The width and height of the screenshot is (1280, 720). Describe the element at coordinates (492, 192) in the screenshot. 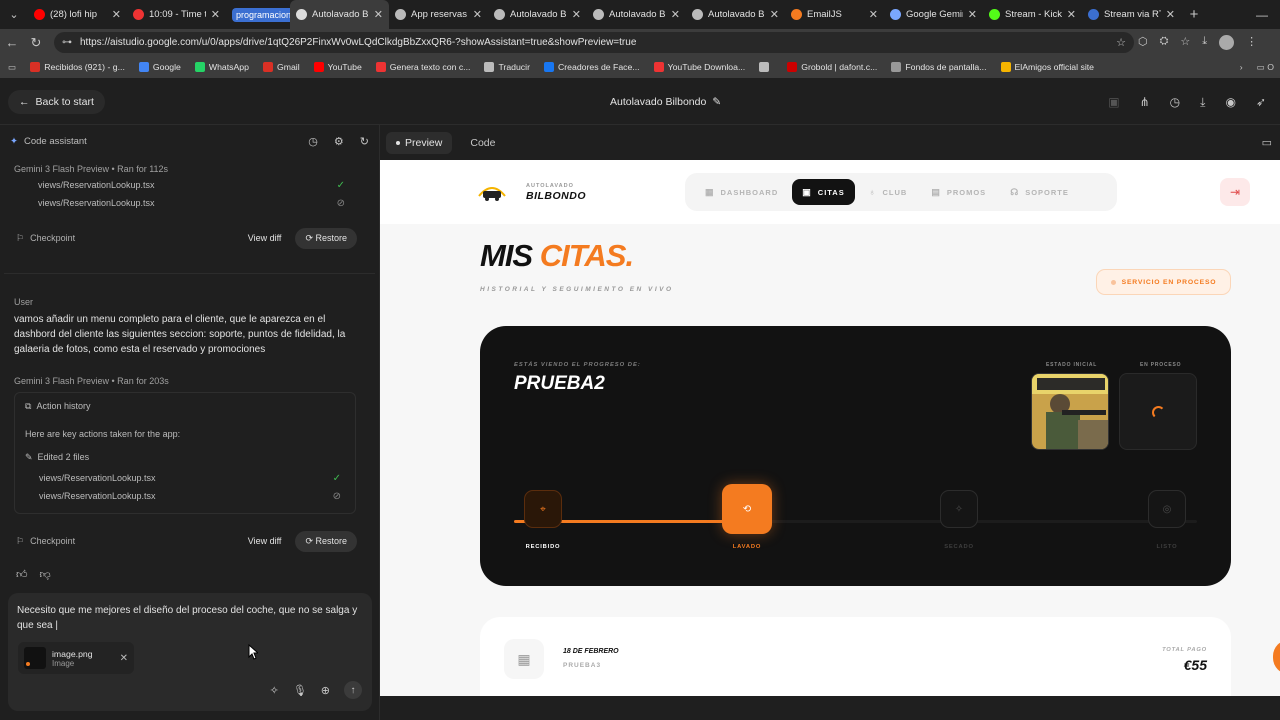

I see `car-logo-icon` at that location.